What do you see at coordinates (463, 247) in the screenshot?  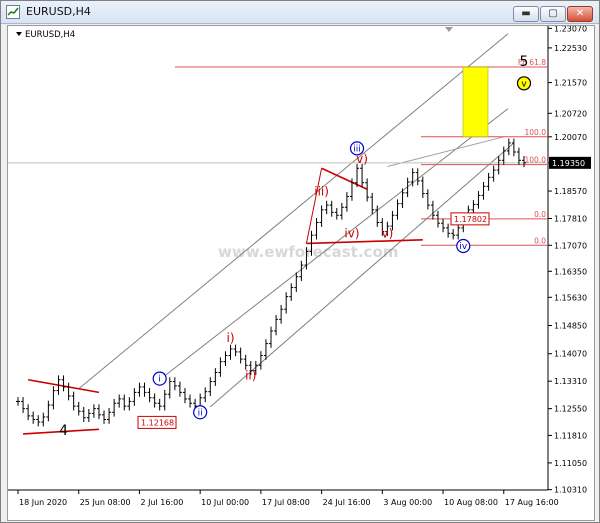 I see `wave-label-circle-text: iv` at bounding box center [463, 247].